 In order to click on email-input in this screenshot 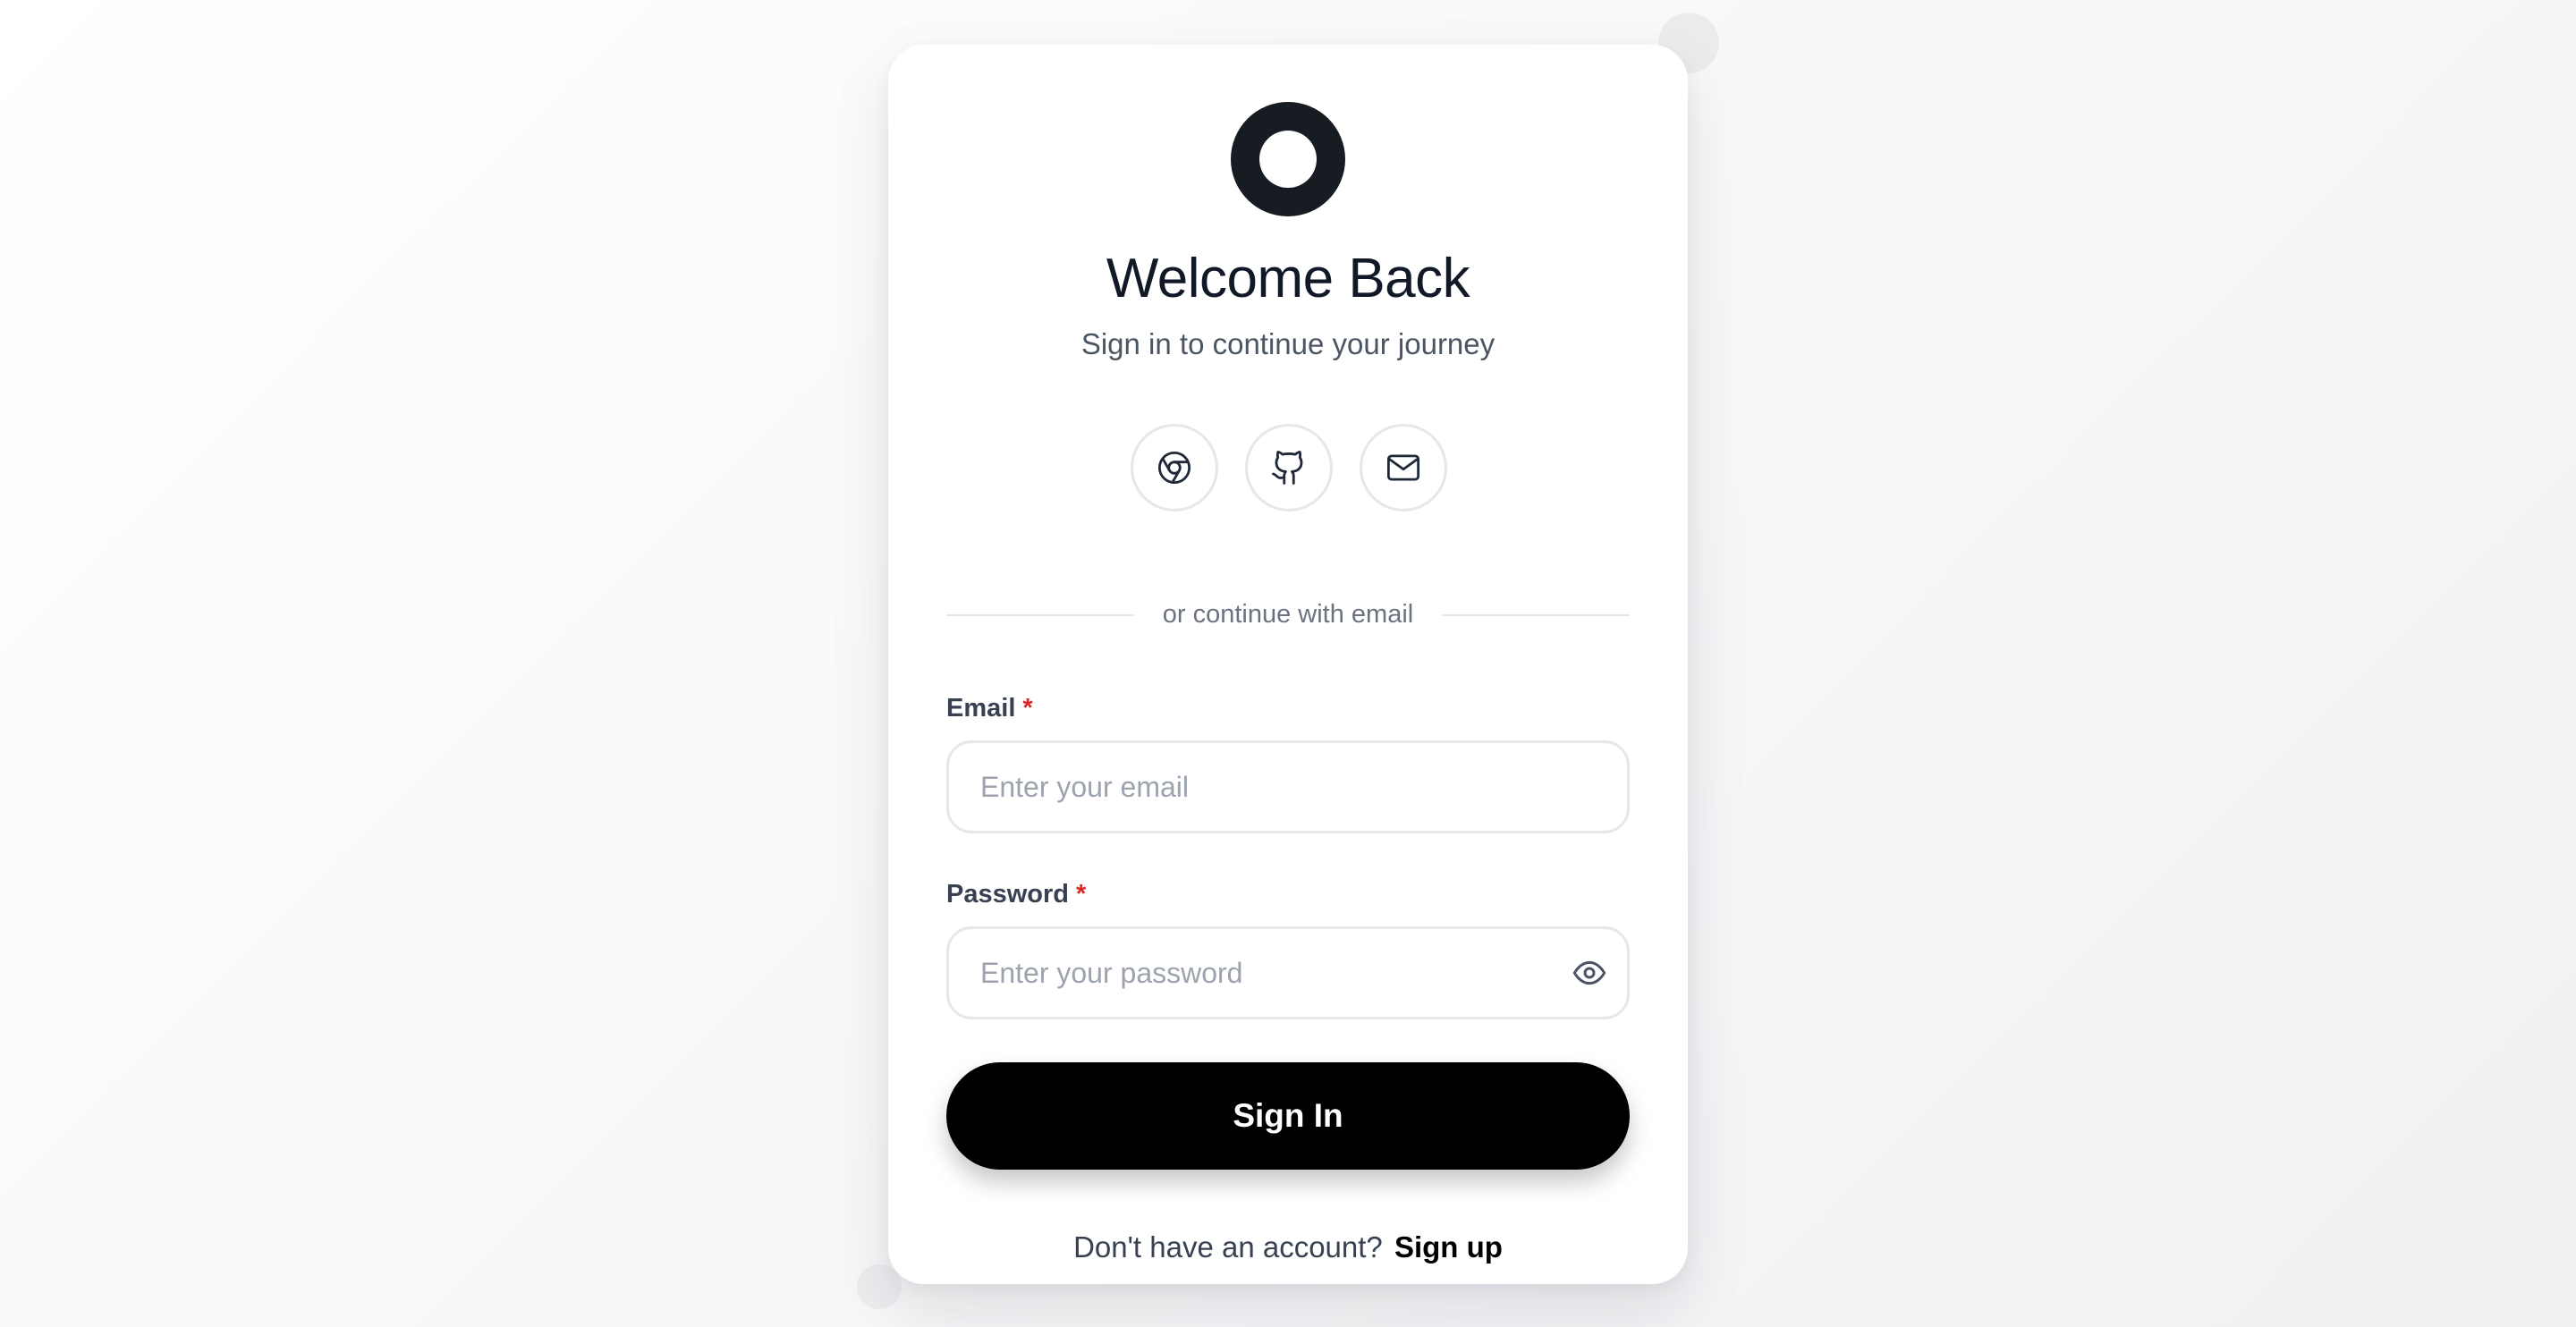, I will do `click(1288, 786)`.